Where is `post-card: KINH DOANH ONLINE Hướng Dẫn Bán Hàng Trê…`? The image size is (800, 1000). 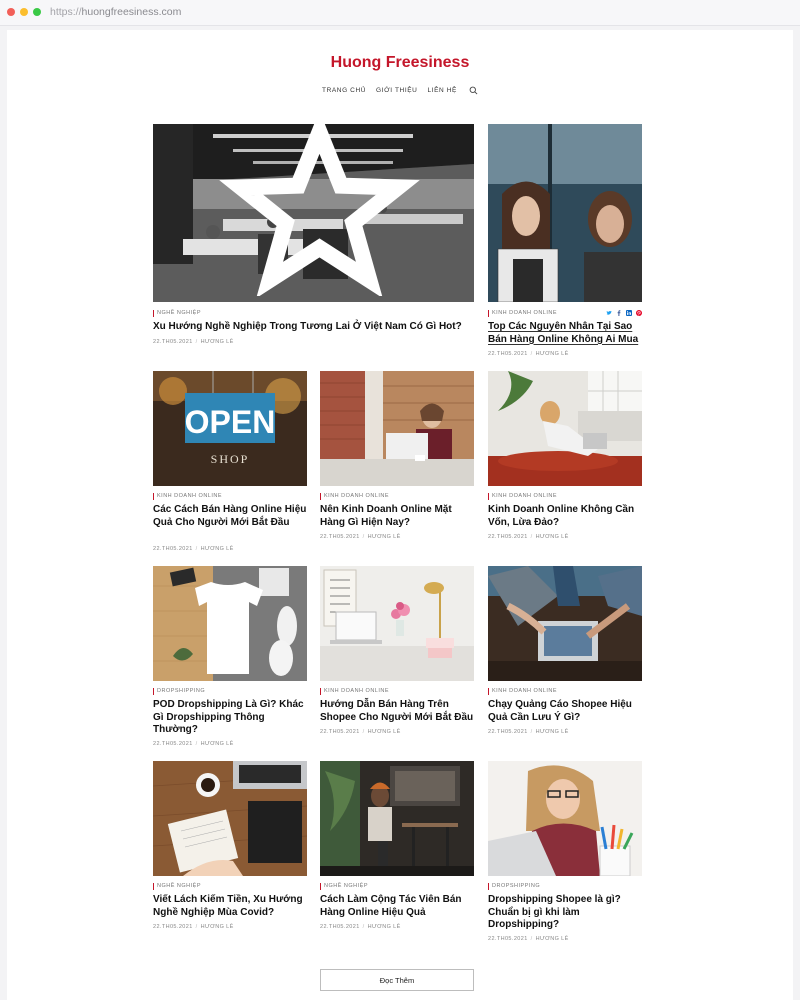
post-card: KINH DOANH ONLINE Hướng Dẫn Bán Hàng Trê… is located at coordinates (397, 661).